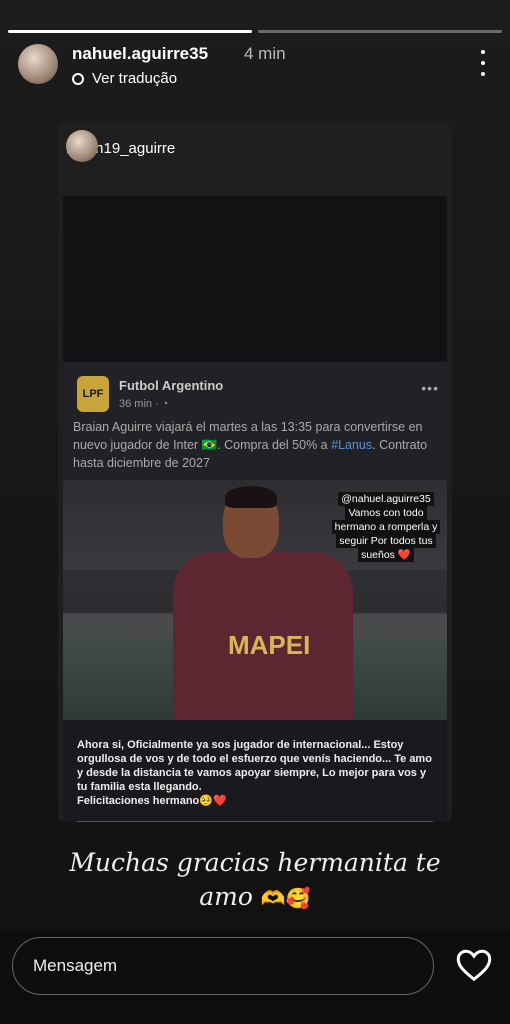 This screenshot has height=1024, width=510. Describe the element at coordinates (255, 879) in the screenshot. I see `story-reply-text: Muchas gracias hermanita te amo 🫶🥰` at that location.